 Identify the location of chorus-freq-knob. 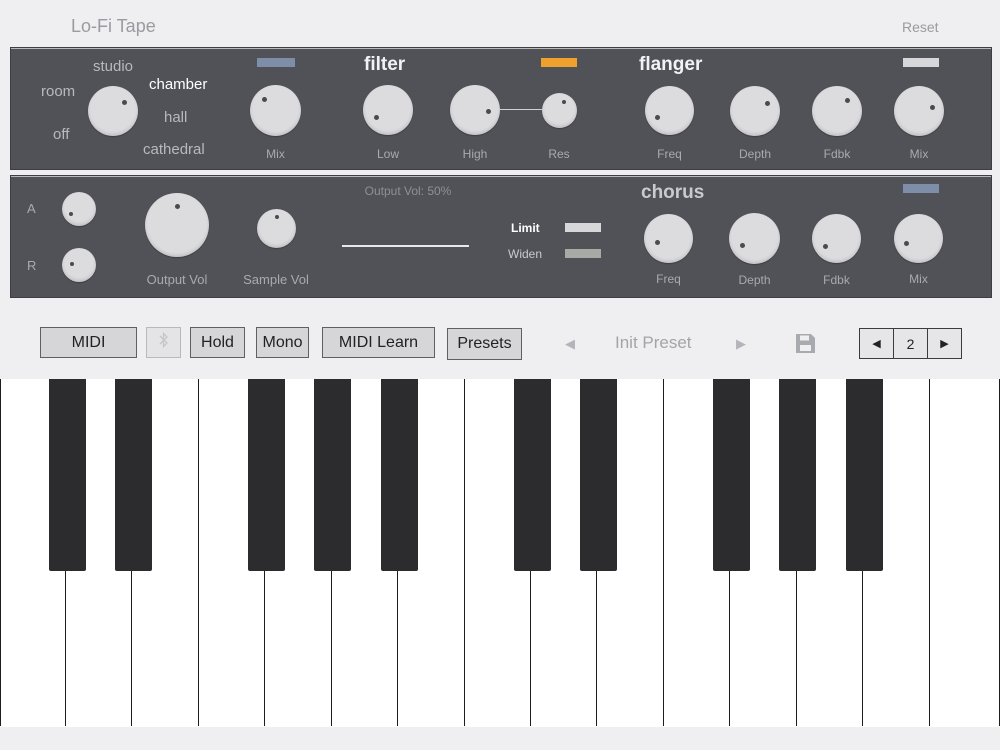
(668, 238).